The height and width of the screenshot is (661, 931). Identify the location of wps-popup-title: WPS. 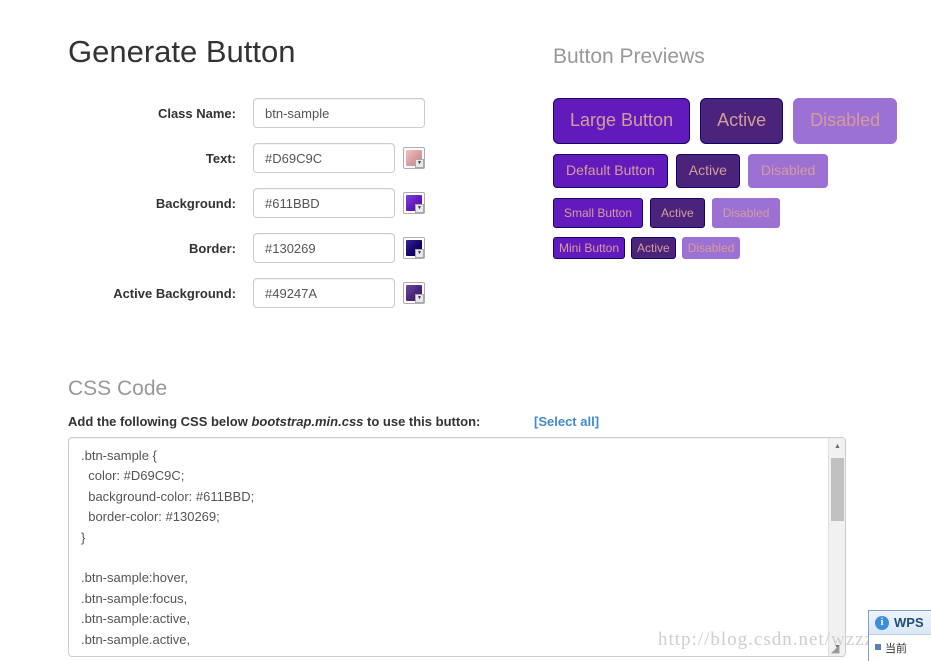
(909, 622).